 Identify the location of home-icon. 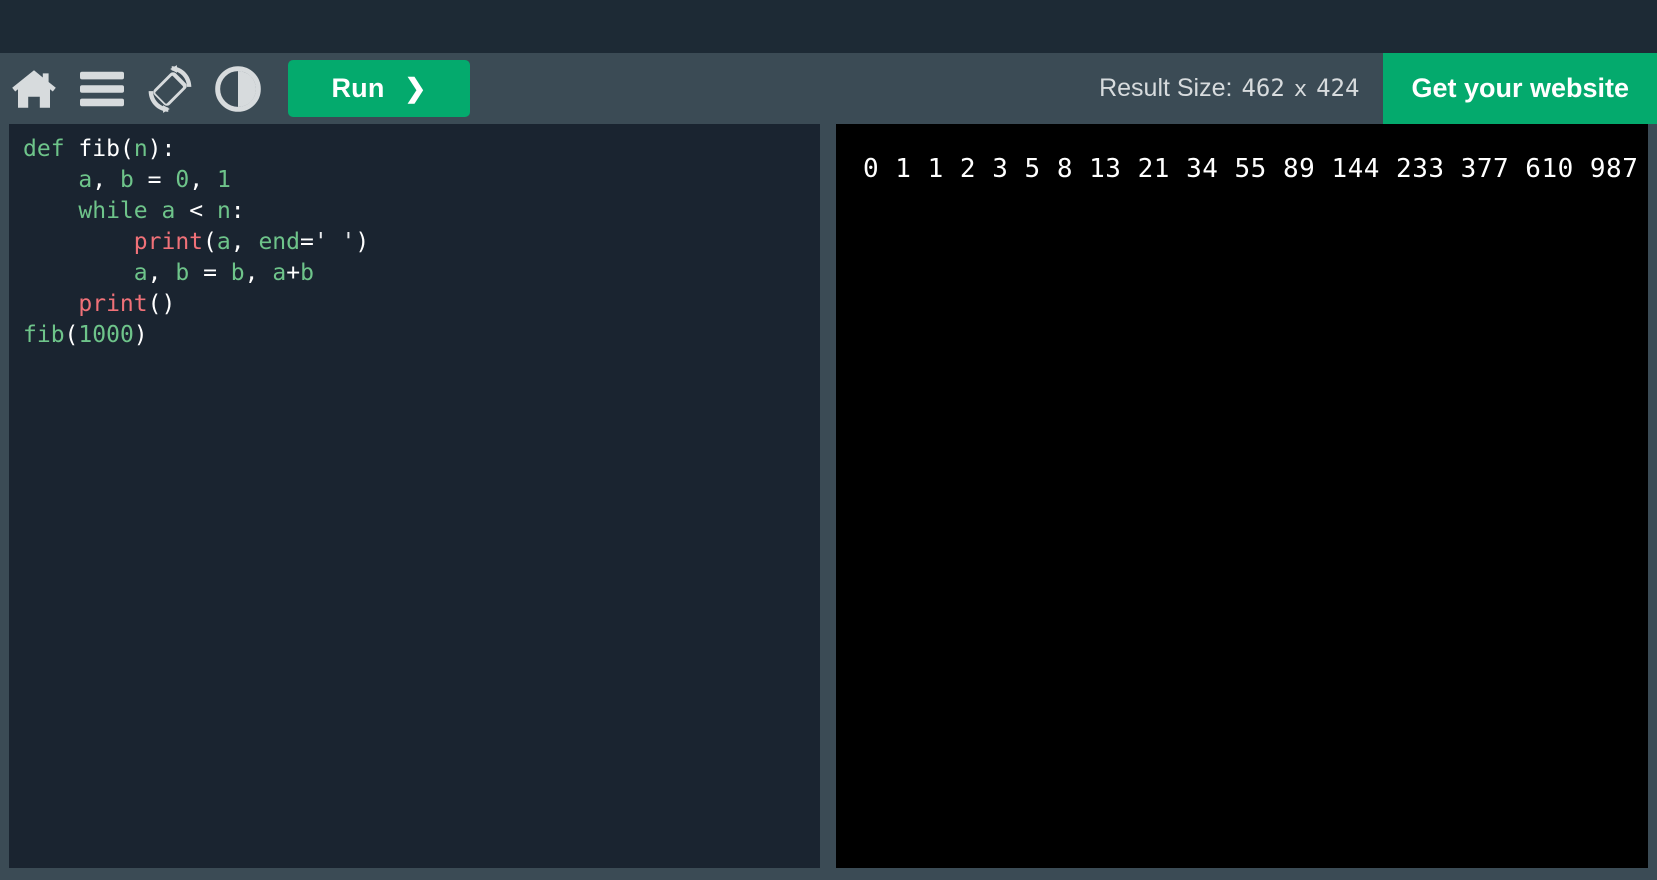
(34, 88).